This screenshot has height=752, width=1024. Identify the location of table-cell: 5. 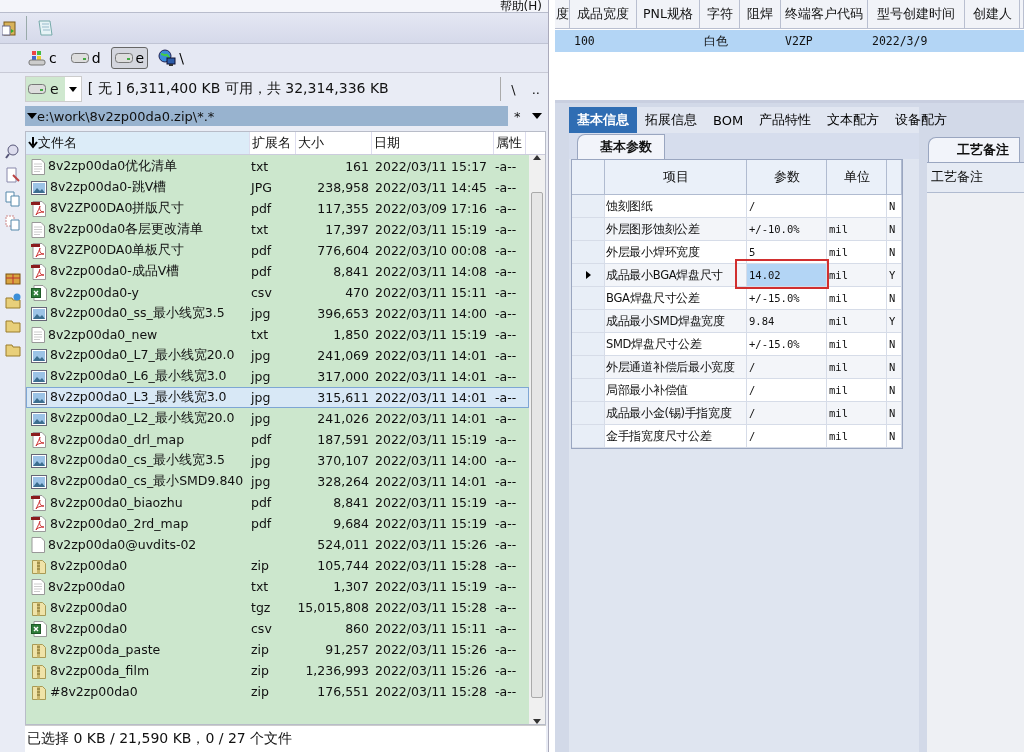
(787, 252).